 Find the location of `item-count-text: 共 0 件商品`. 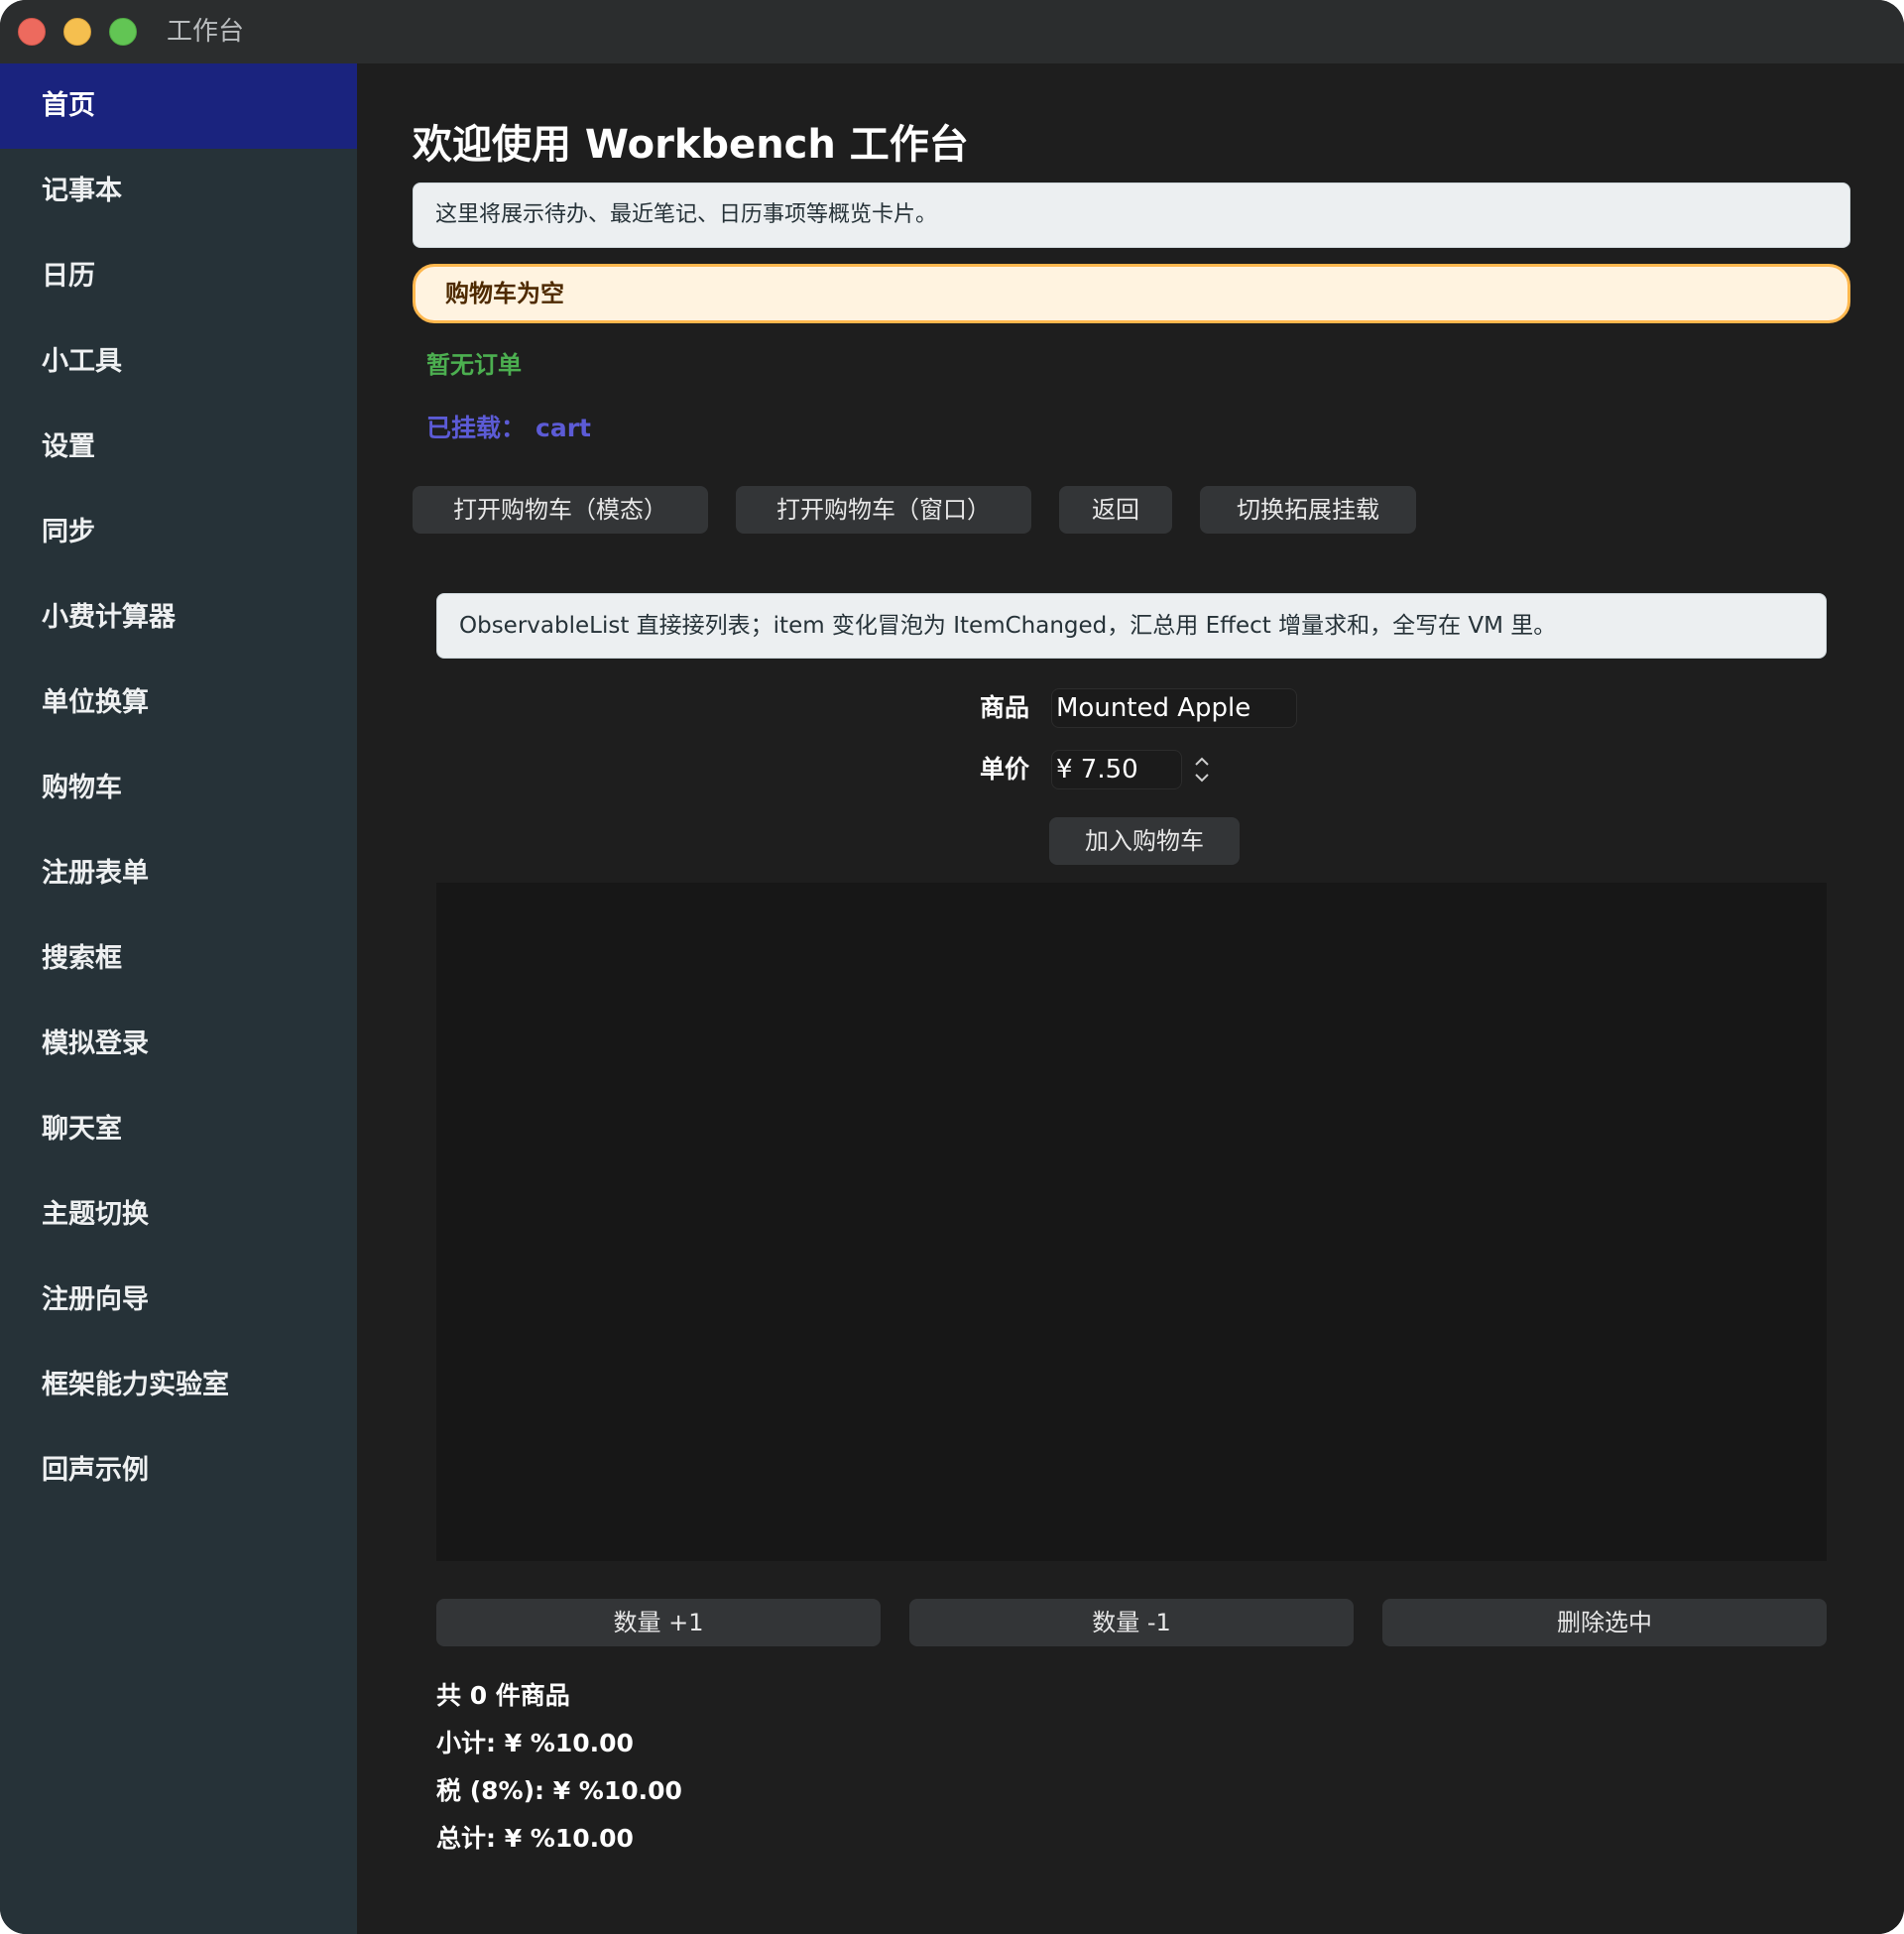

item-count-text: 共 0 件商品 is located at coordinates (503, 1695).